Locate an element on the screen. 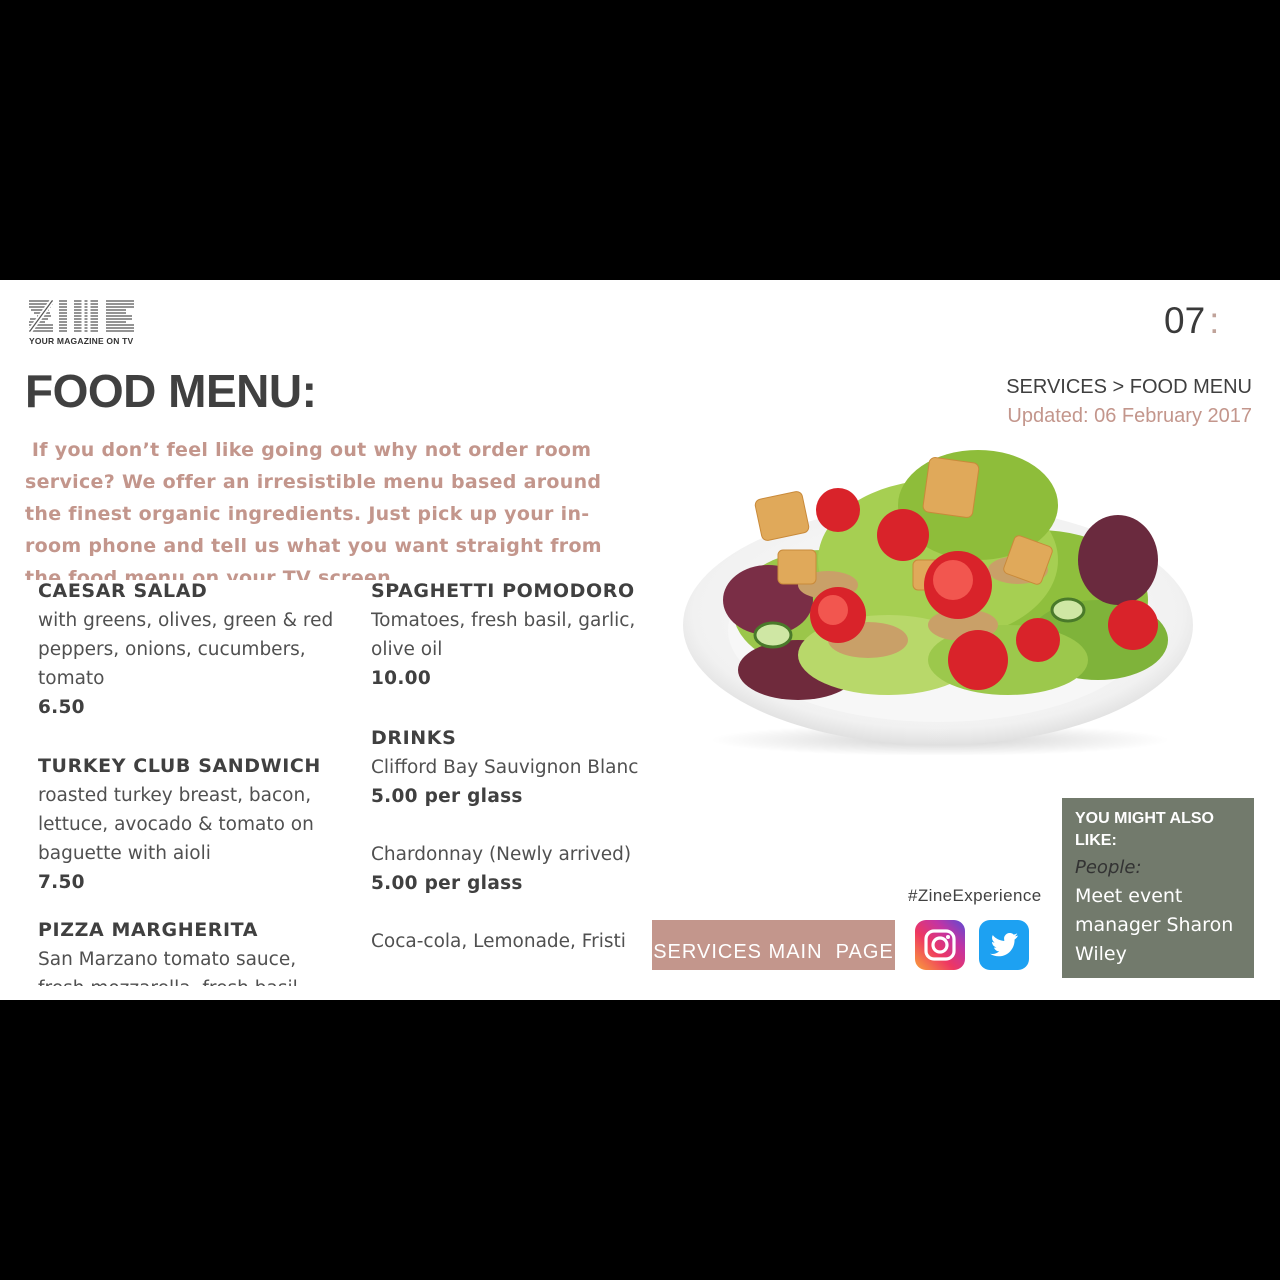  logo-tagline: YOUR MAGAZINE ON TV is located at coordinates (81, 341).